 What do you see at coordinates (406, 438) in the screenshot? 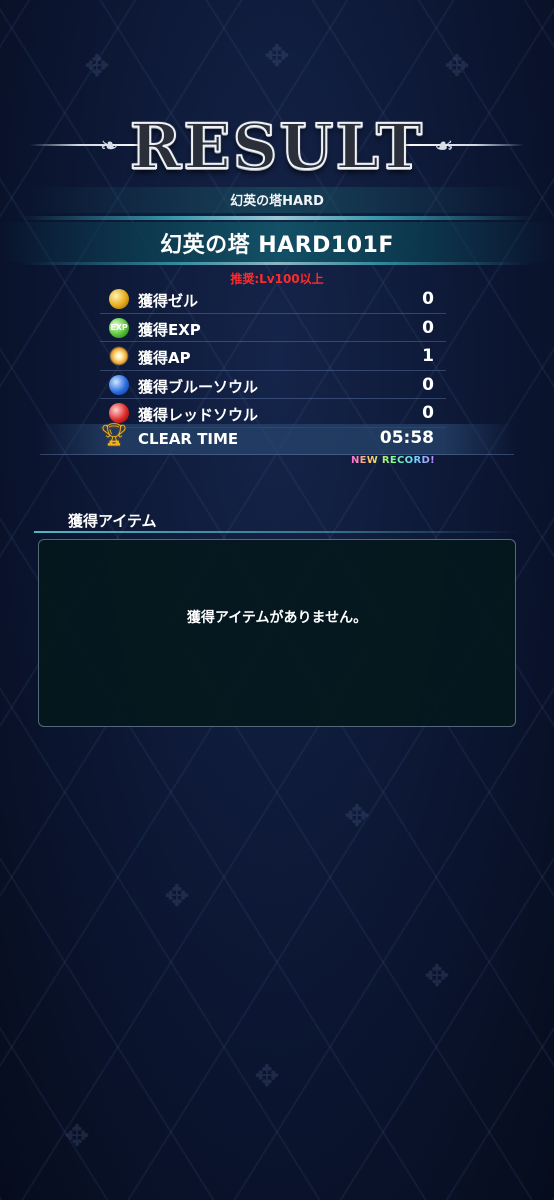
I see `clear-time-value: 05:58` at bounding box center [406, 438].